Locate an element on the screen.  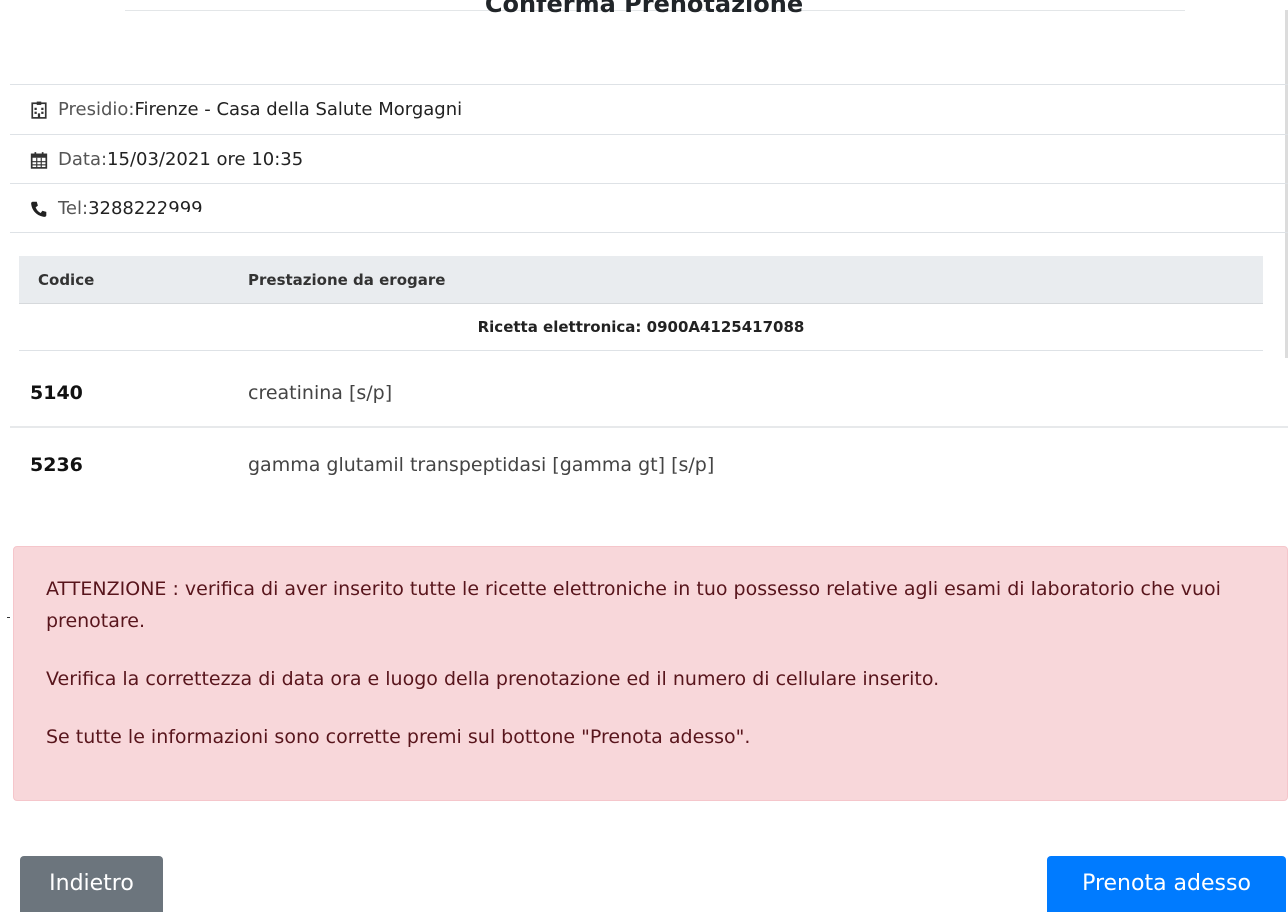
header-prestazione: Prestazione da erogare is located at coordinates (347, 280).